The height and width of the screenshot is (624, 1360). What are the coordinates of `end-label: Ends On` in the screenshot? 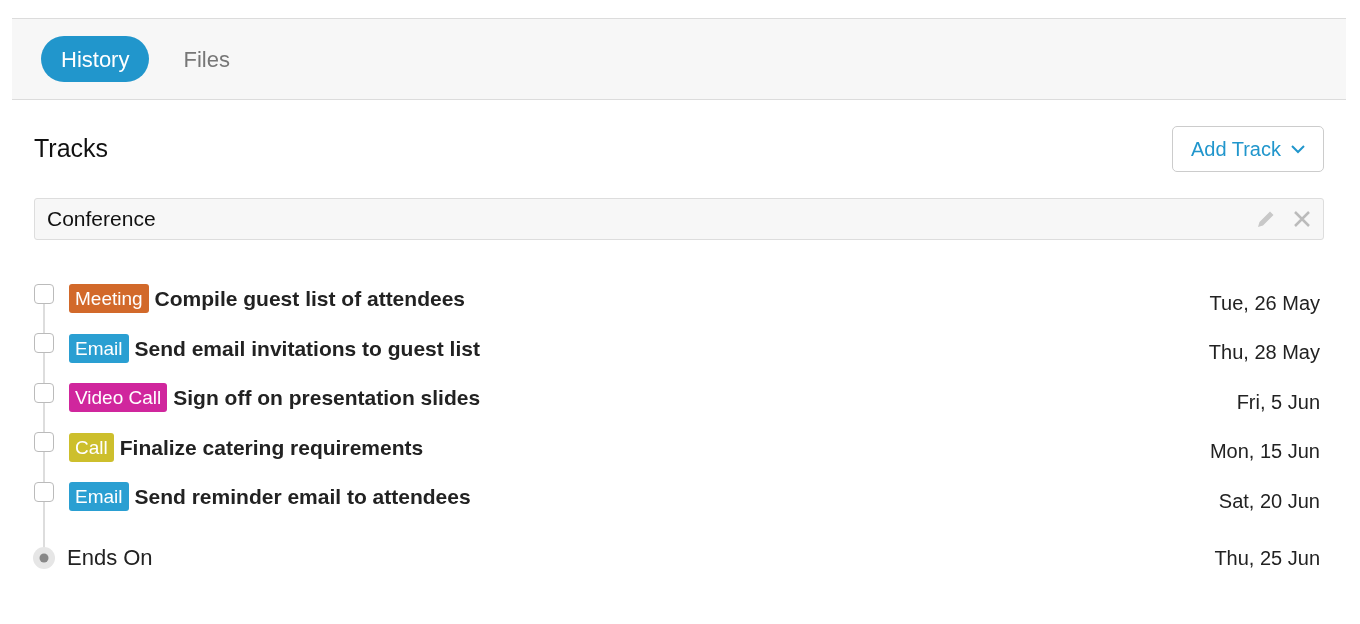 It's located at (110, 558).